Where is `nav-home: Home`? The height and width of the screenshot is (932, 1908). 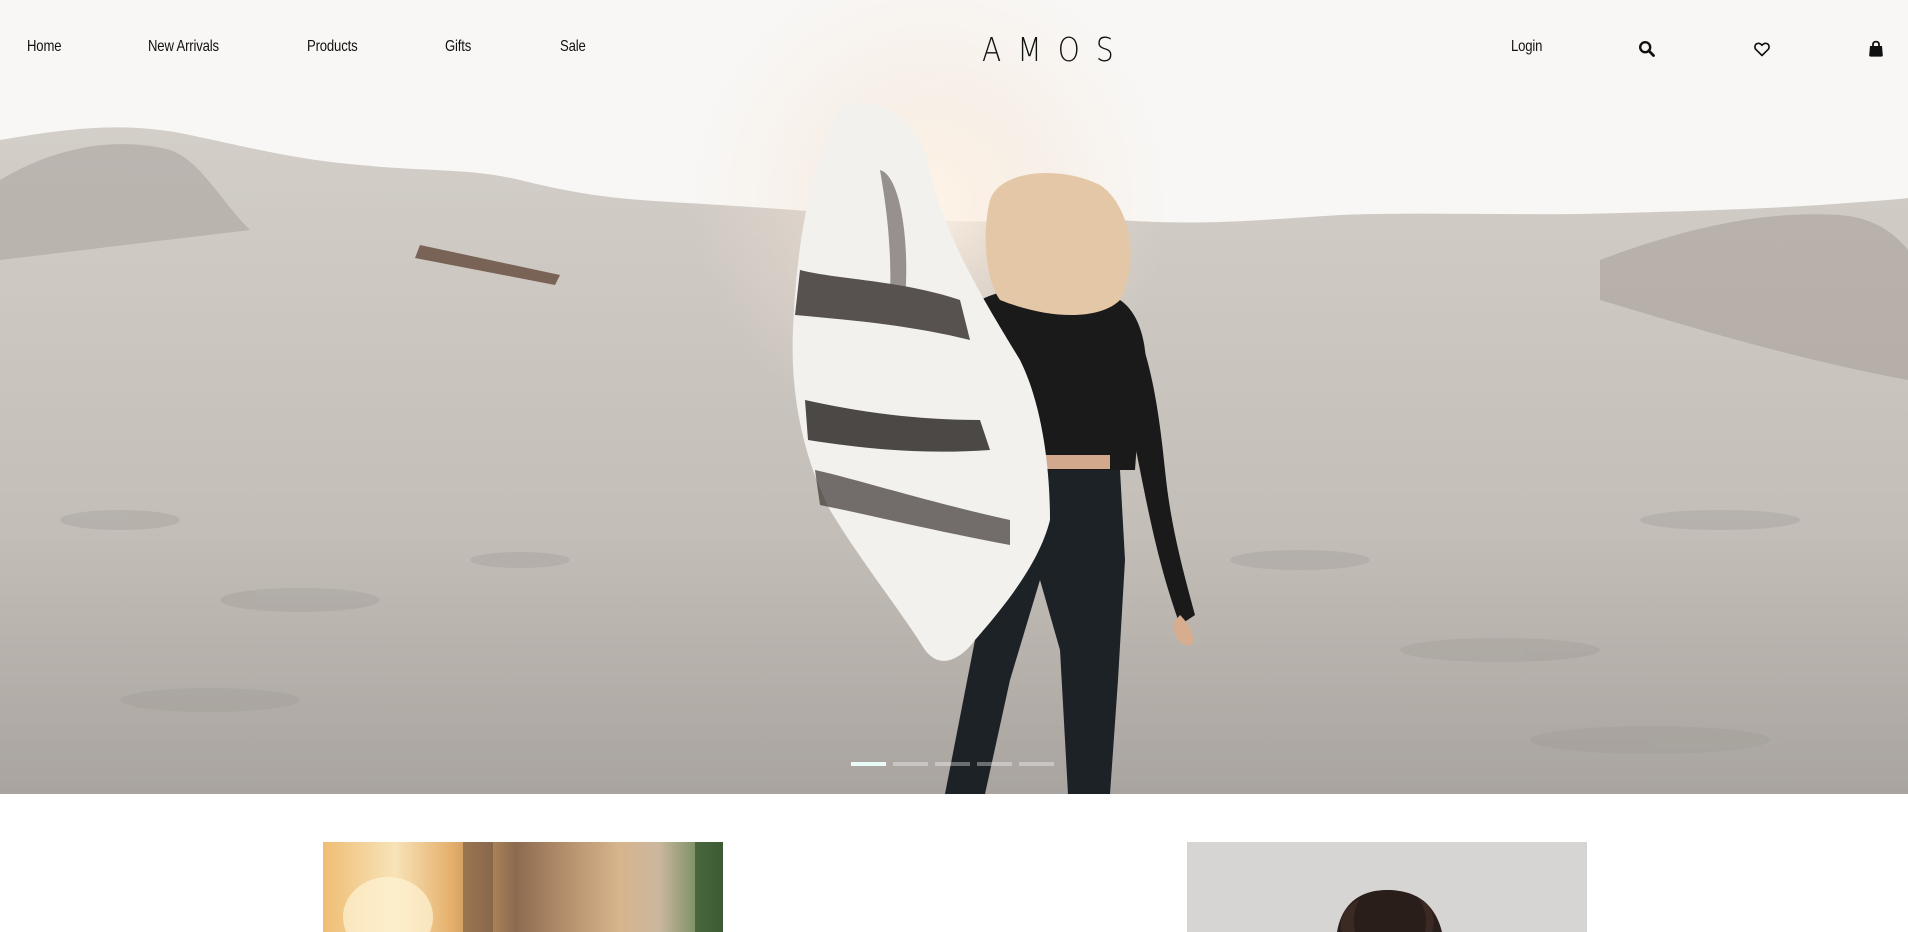 nav-home: Home is located at coordinates (44, 47).